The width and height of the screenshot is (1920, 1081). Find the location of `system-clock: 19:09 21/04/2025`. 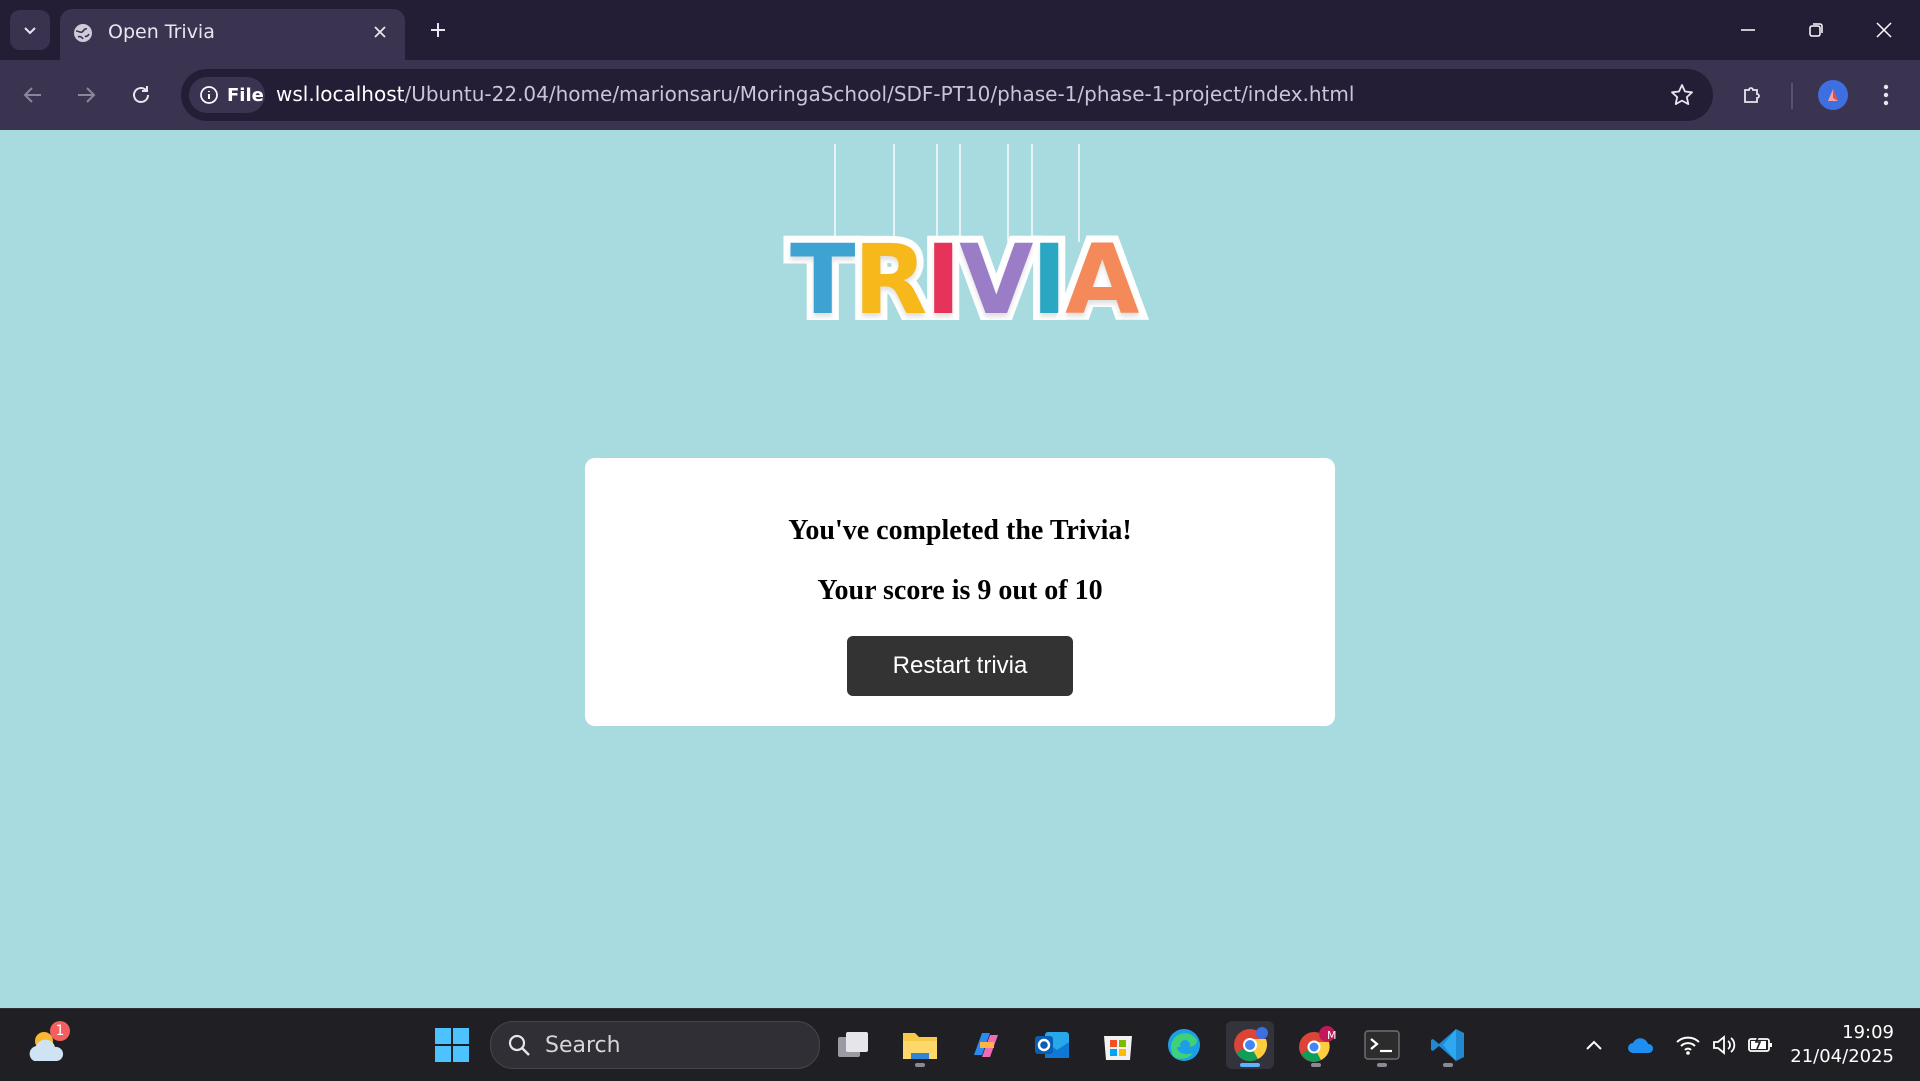

system-clock: 19:09 21/04/2025 is located at coordinates (1842, 1045).